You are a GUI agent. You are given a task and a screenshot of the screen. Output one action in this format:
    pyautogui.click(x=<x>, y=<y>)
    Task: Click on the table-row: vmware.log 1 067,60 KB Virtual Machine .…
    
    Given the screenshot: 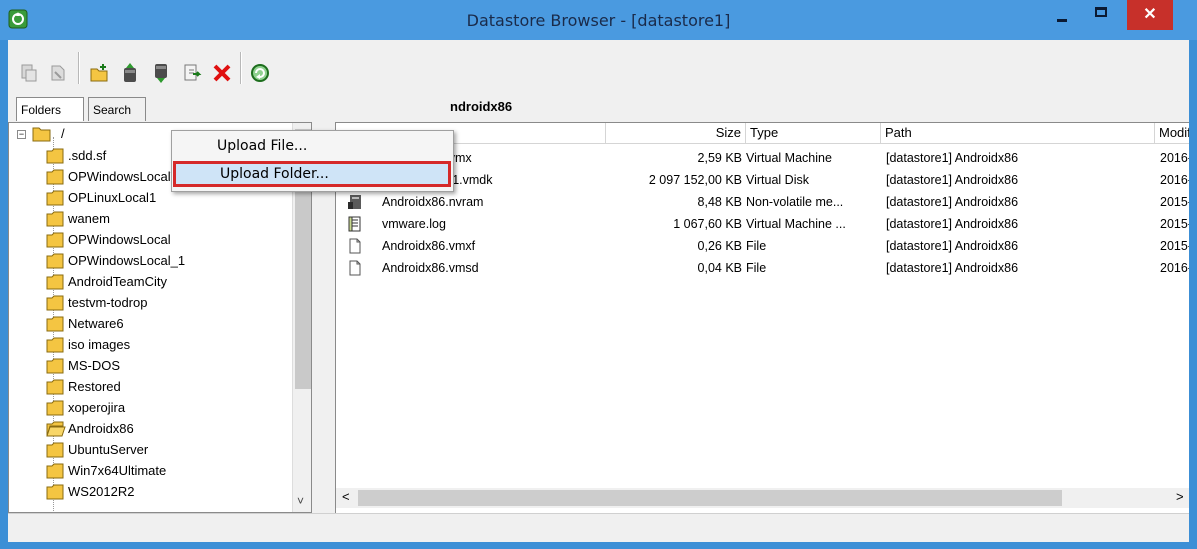 What is the action you would take?
    pyautogui.click(x=762, y=224)
    